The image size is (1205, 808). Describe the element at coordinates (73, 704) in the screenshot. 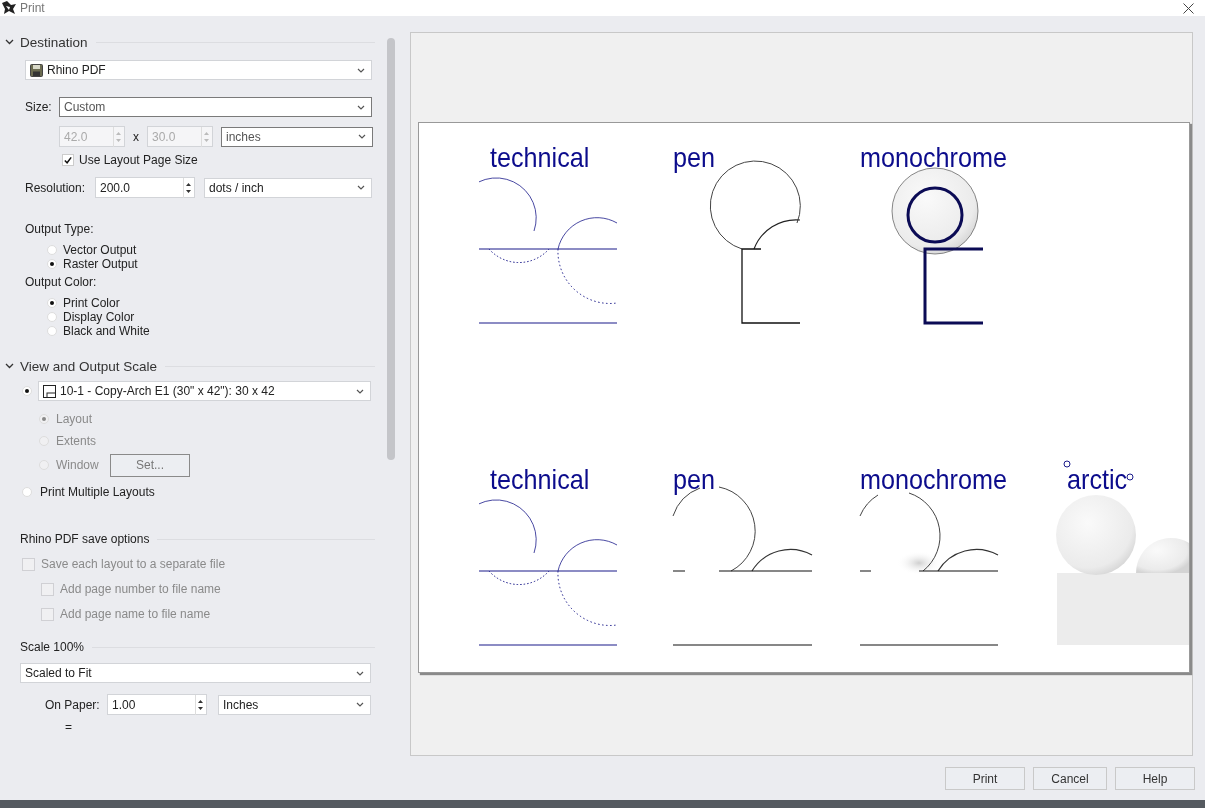

I see `on-paper-label: On Paper:` at that location.